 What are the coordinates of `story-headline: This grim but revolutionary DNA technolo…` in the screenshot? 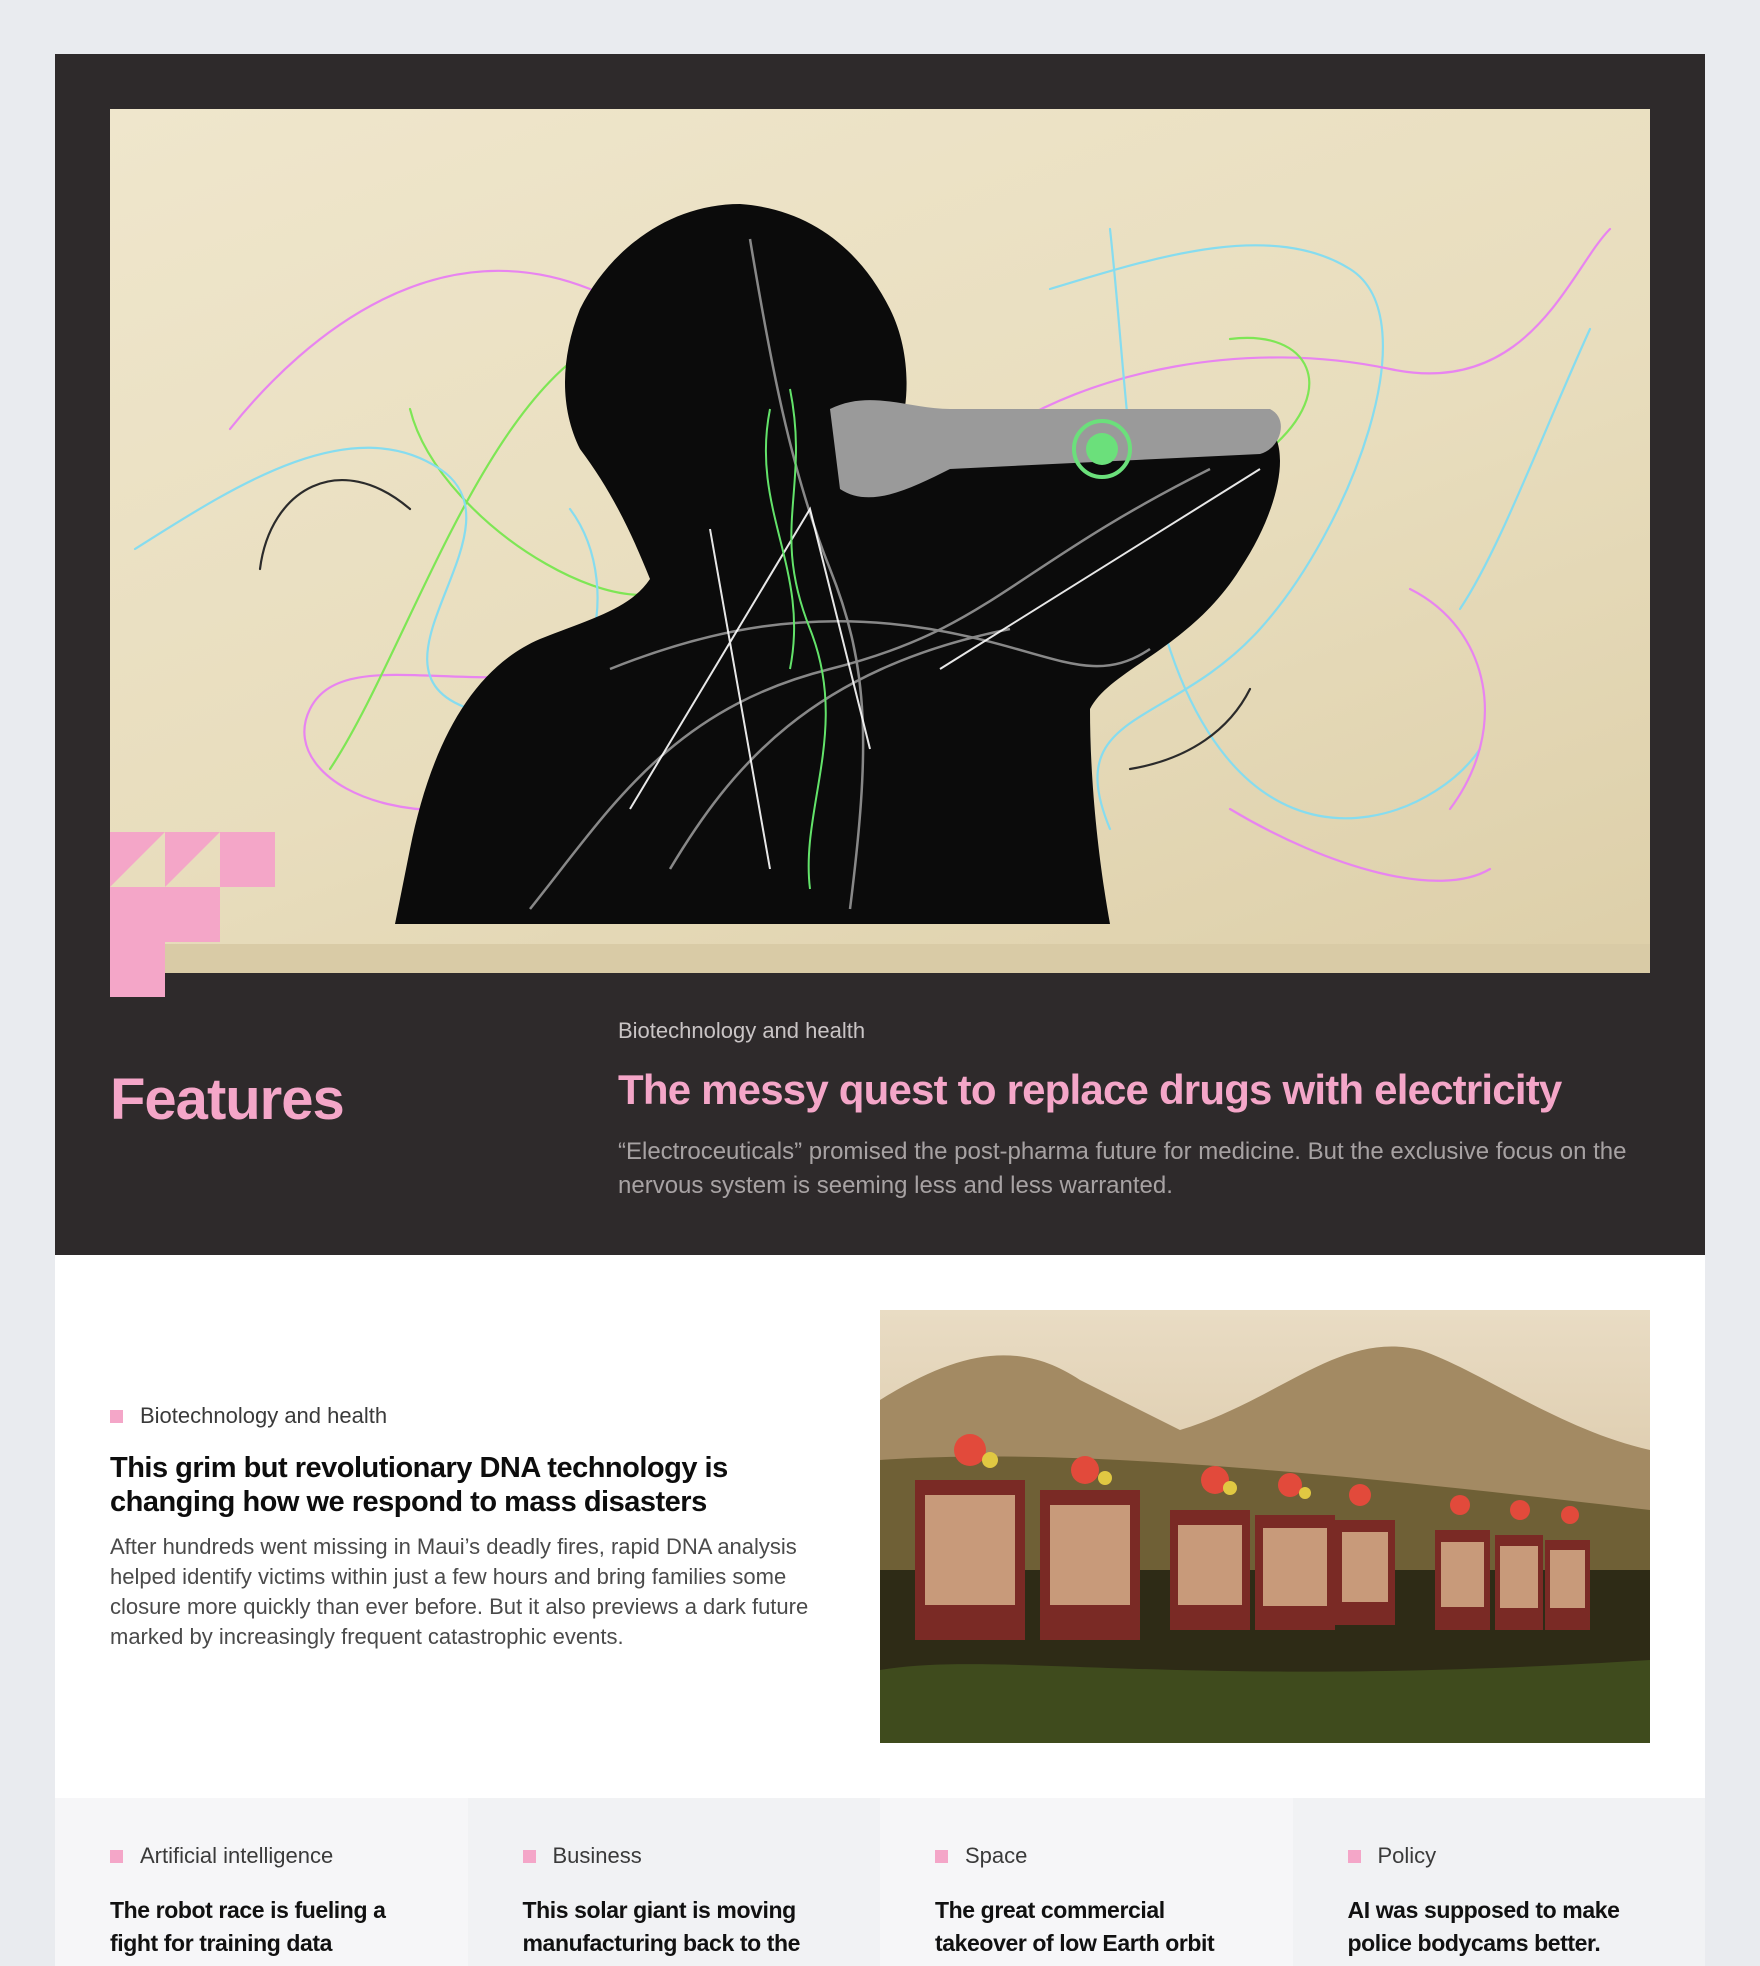 It's located at (430, 1485).